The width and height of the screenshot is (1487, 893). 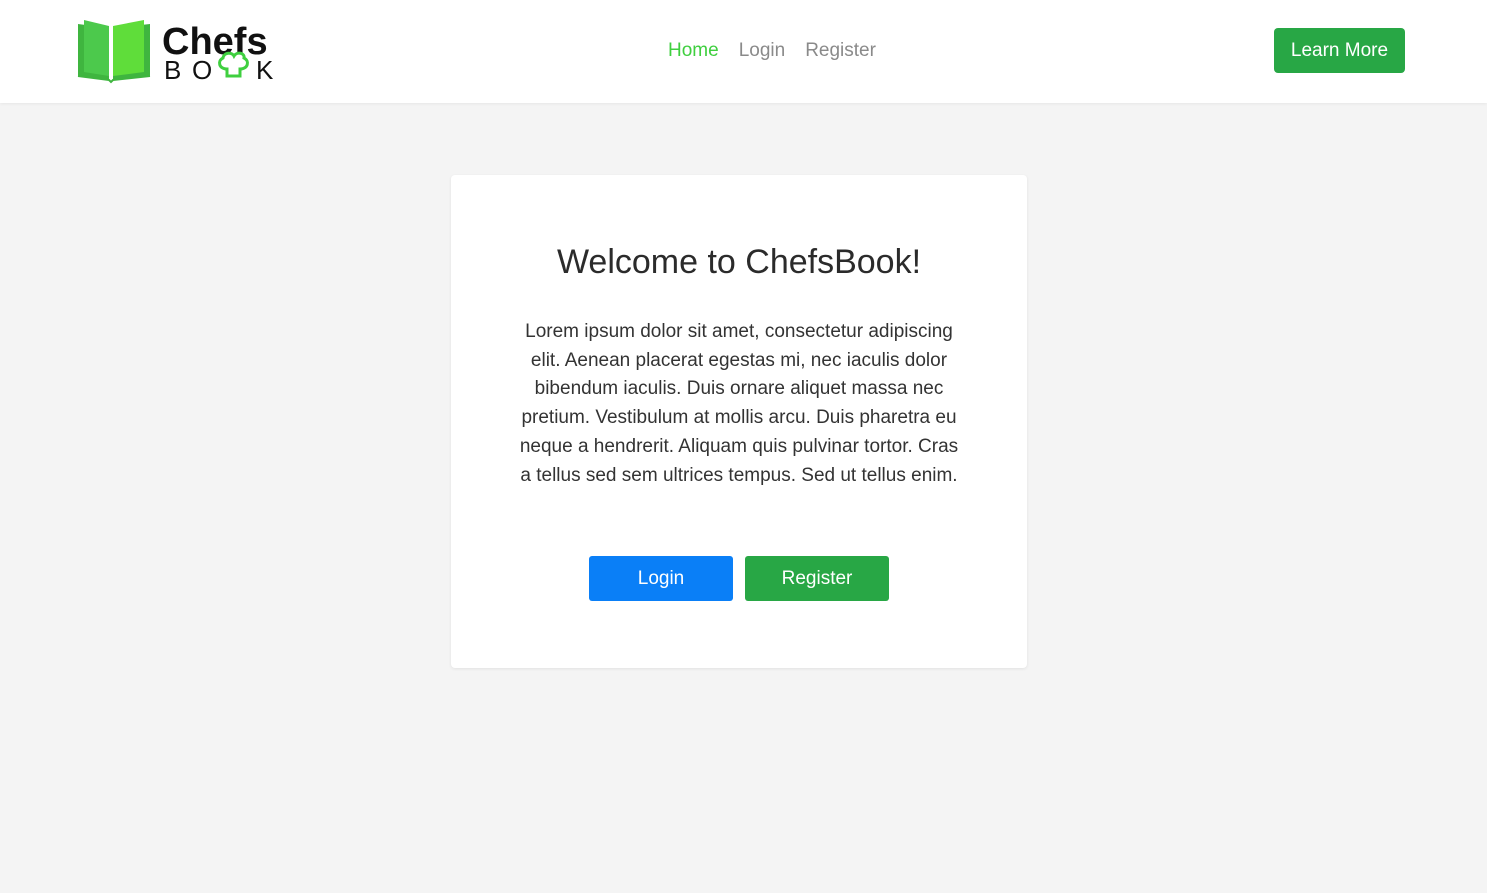 I want to click on svg-text: K, so click(x=265, y=69).